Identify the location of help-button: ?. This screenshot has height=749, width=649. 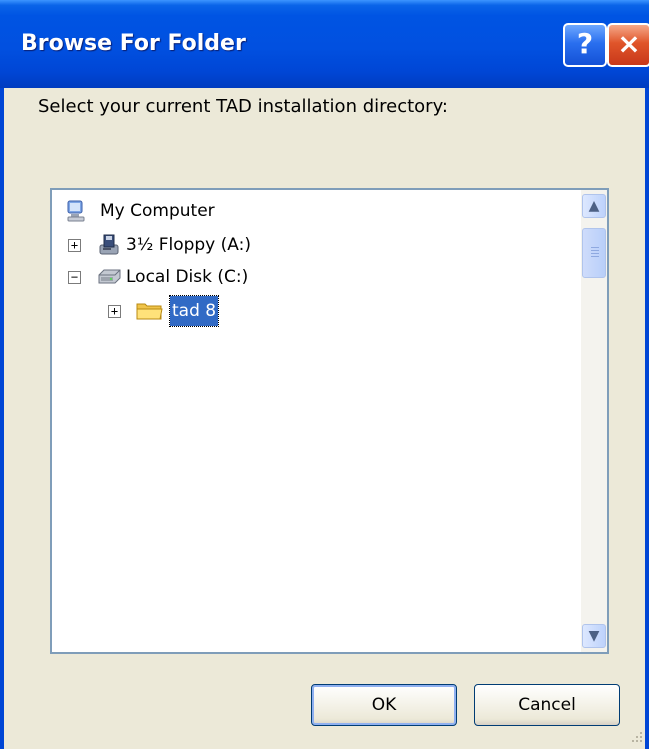
(585, 45).